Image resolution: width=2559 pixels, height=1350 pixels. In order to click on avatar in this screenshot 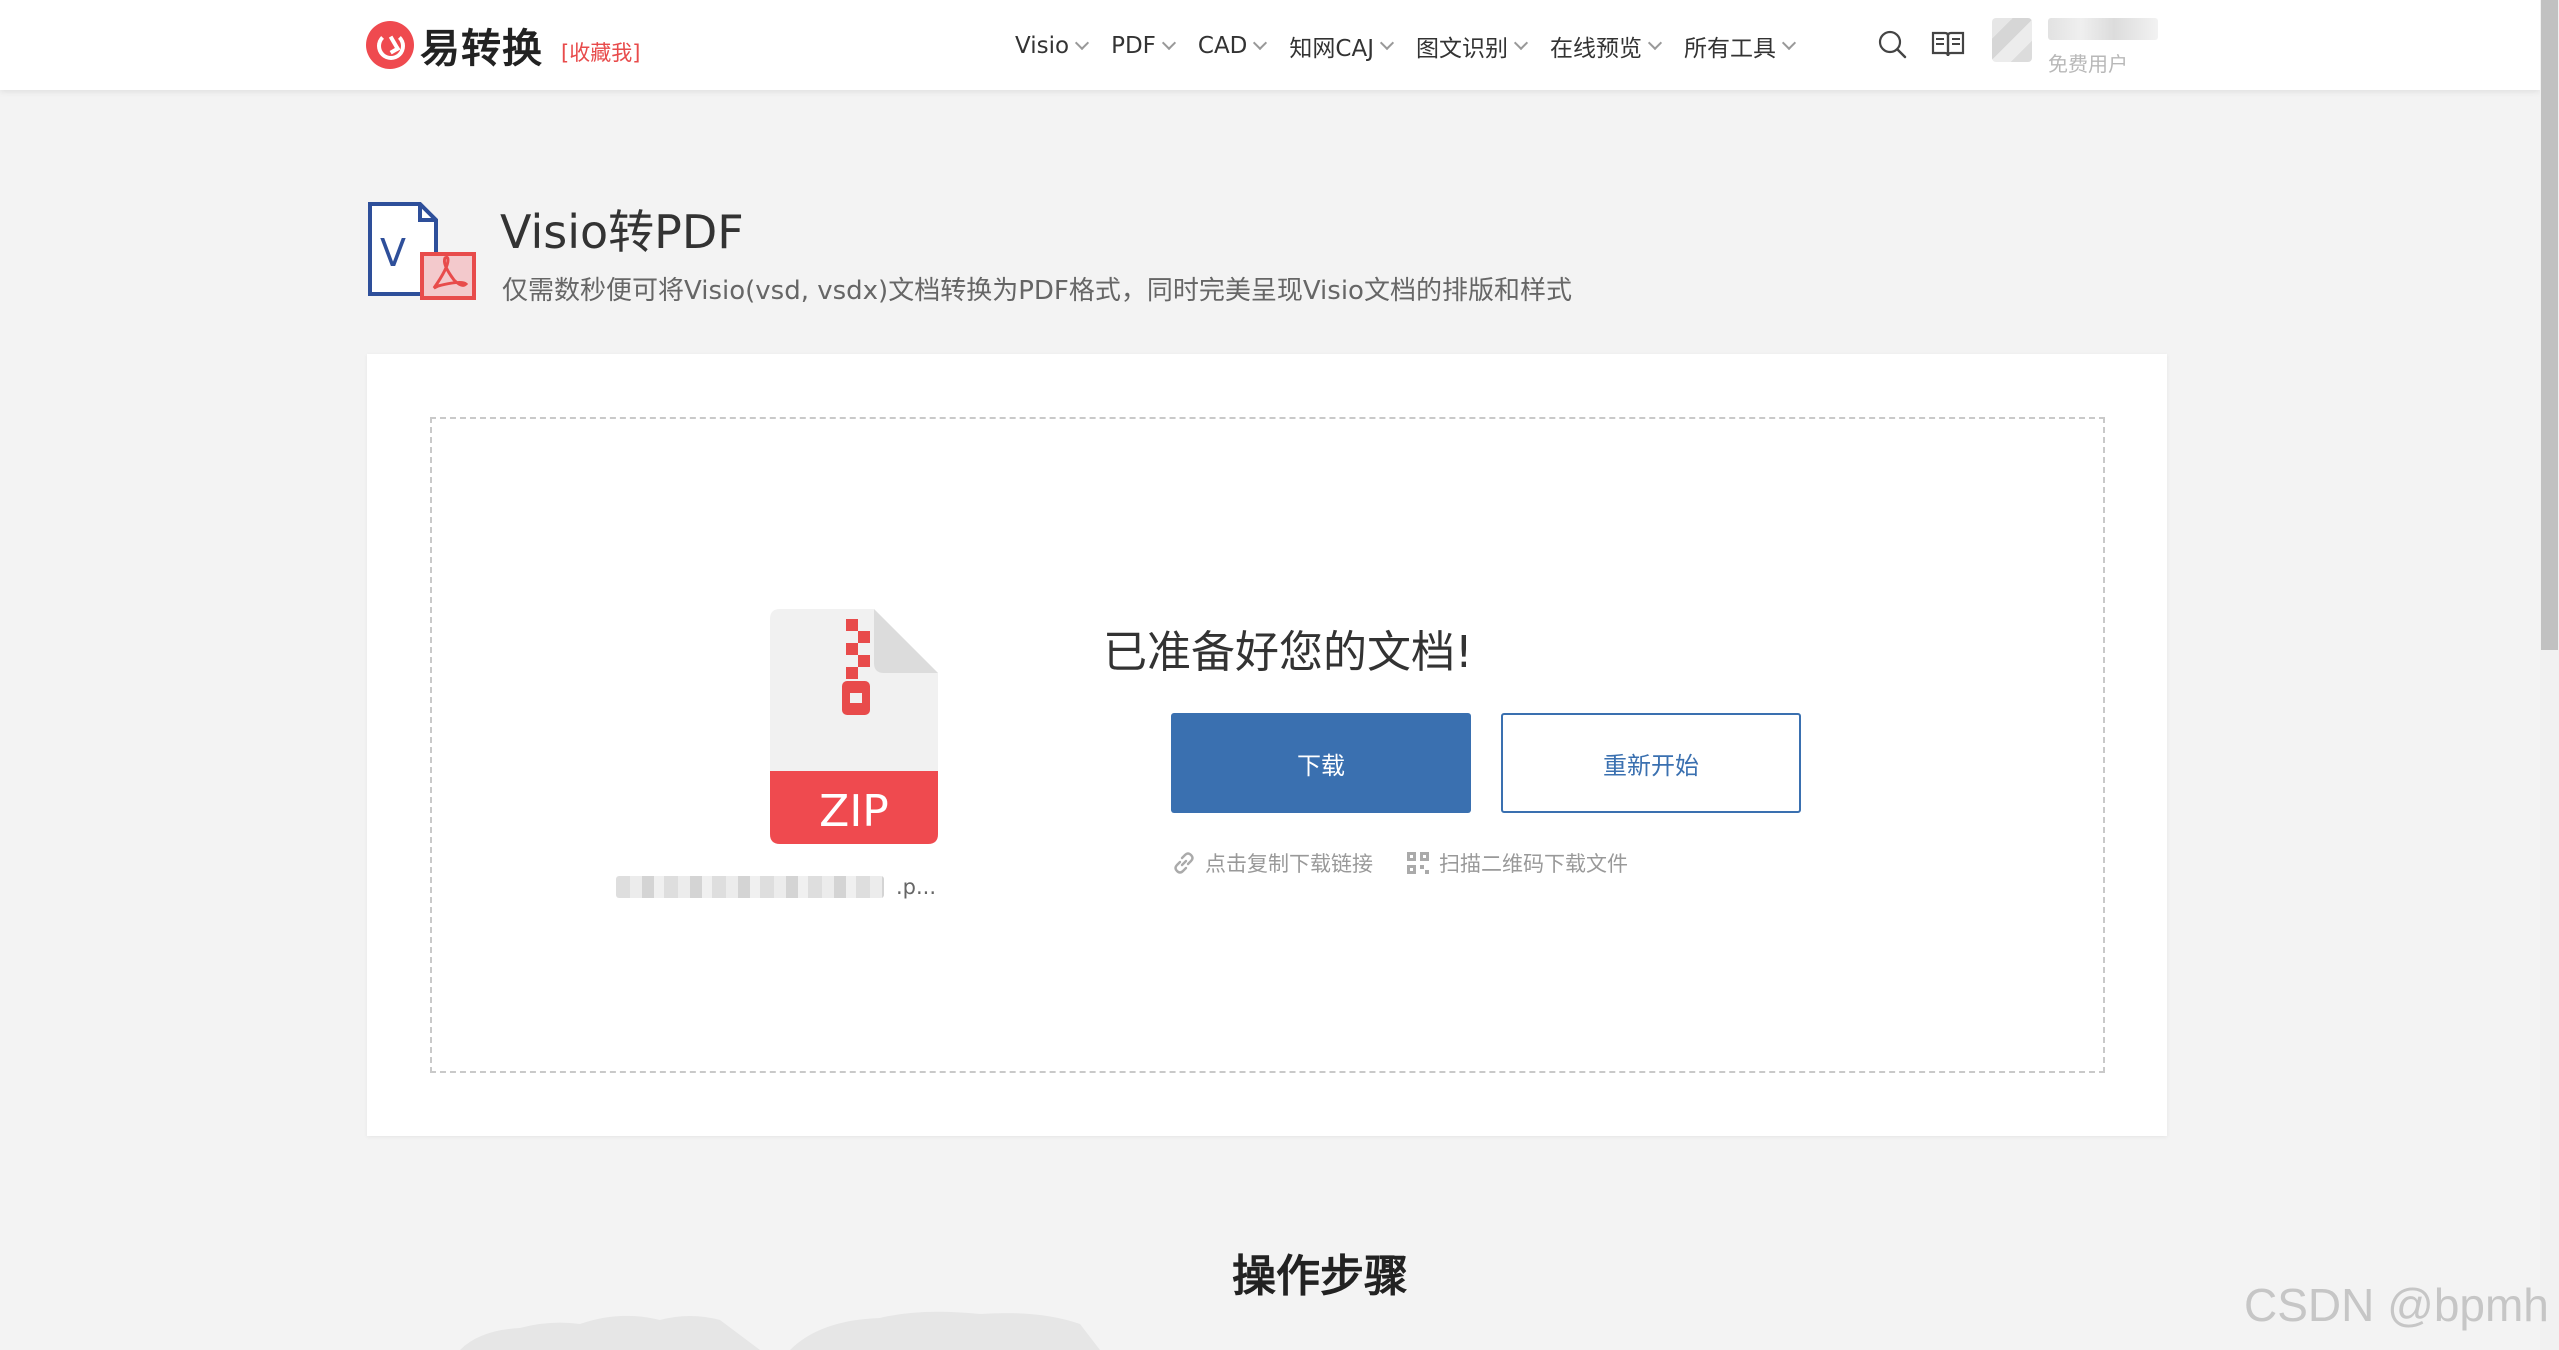, I will do `click(2012, 40)`.